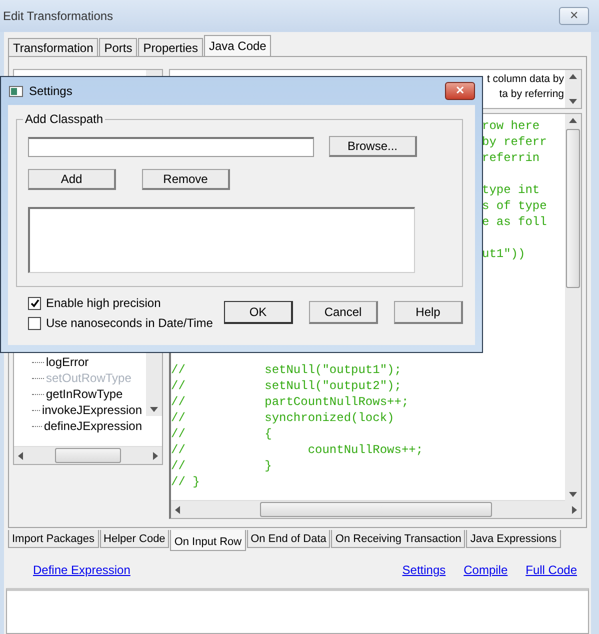 The image size is (599, 634). I want to click on checkbox-label: Enable high precision, so click(103, 303).